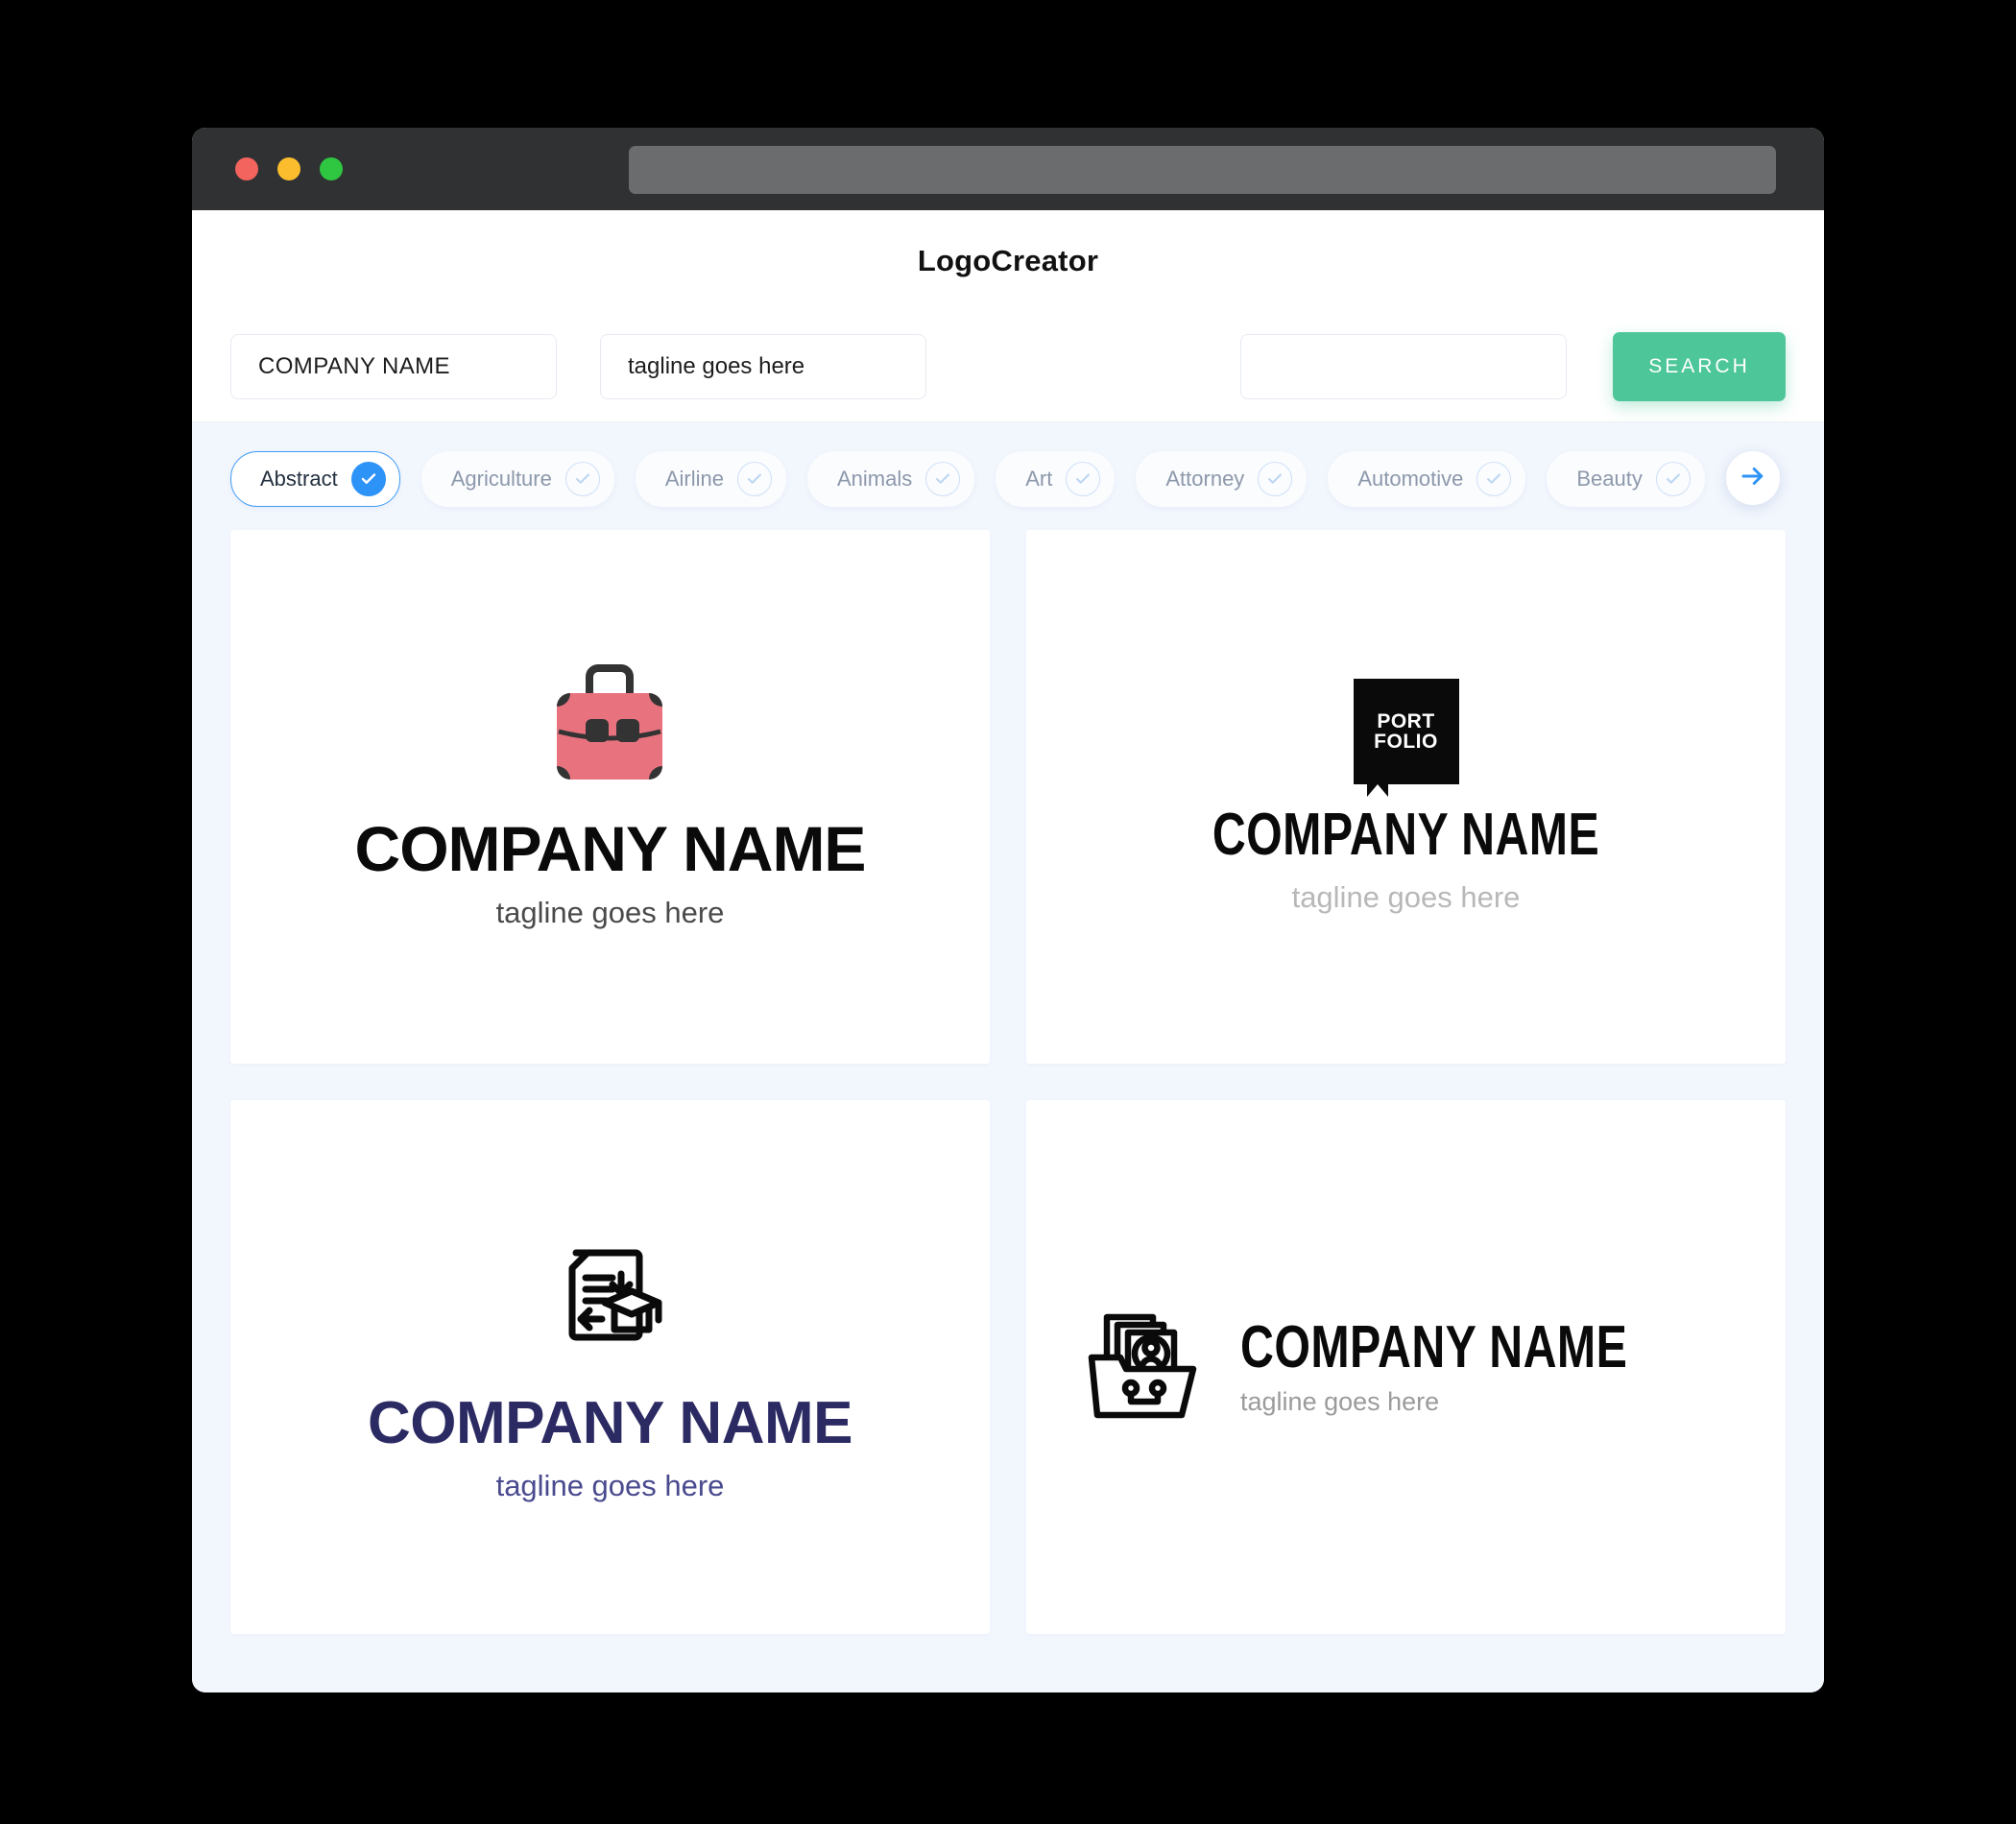 This screenshot has height=1824, width=2016. What do you see at coordinates (1610, 479) in the screenshot?
I see `category-label: Beauty` at bounding box center [1610, 479].